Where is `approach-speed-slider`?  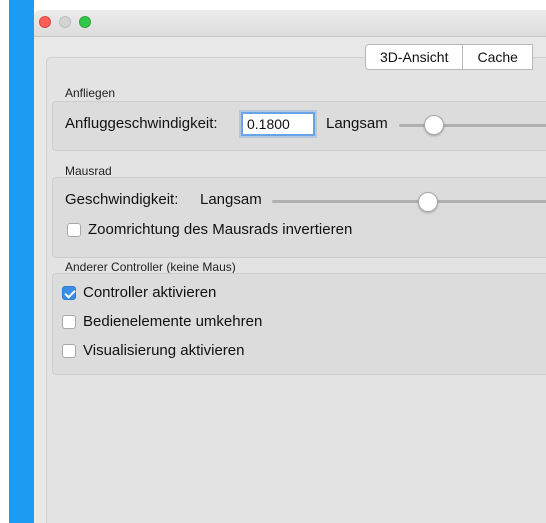 approach-speed-slider is located at coordinates (472, 125).